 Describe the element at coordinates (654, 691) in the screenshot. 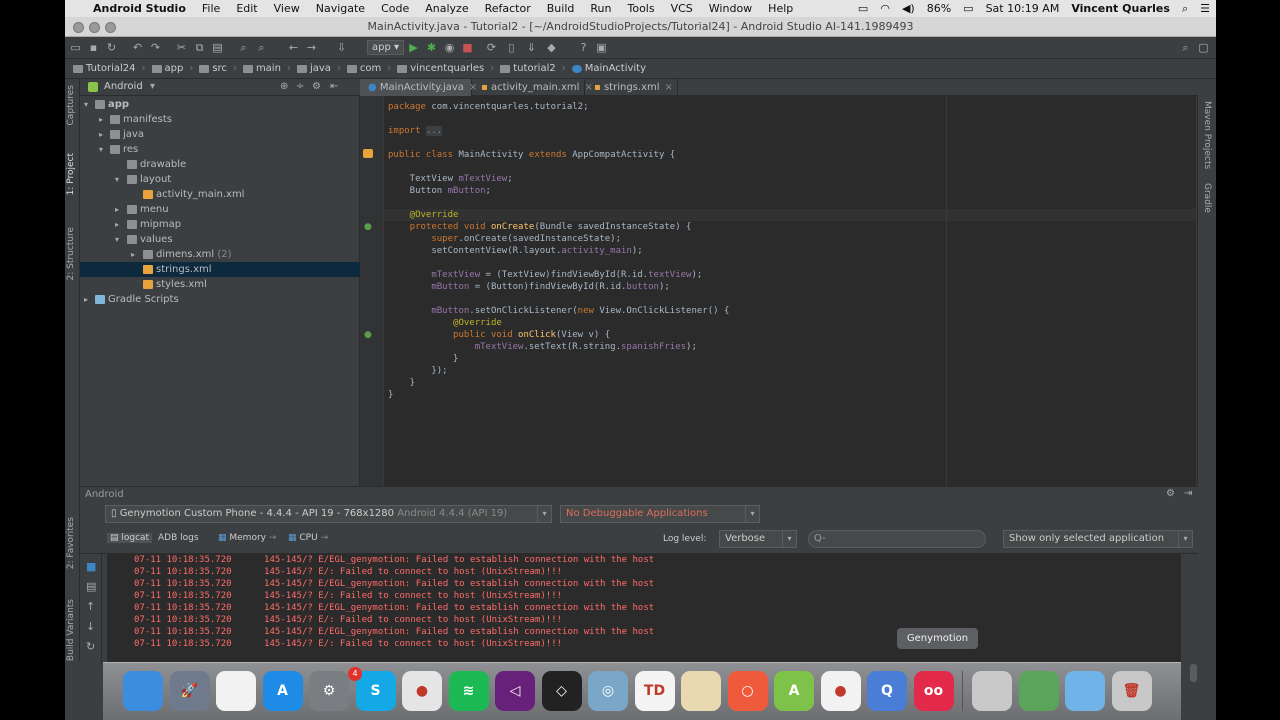

I see `td-icon: TD` at that location.